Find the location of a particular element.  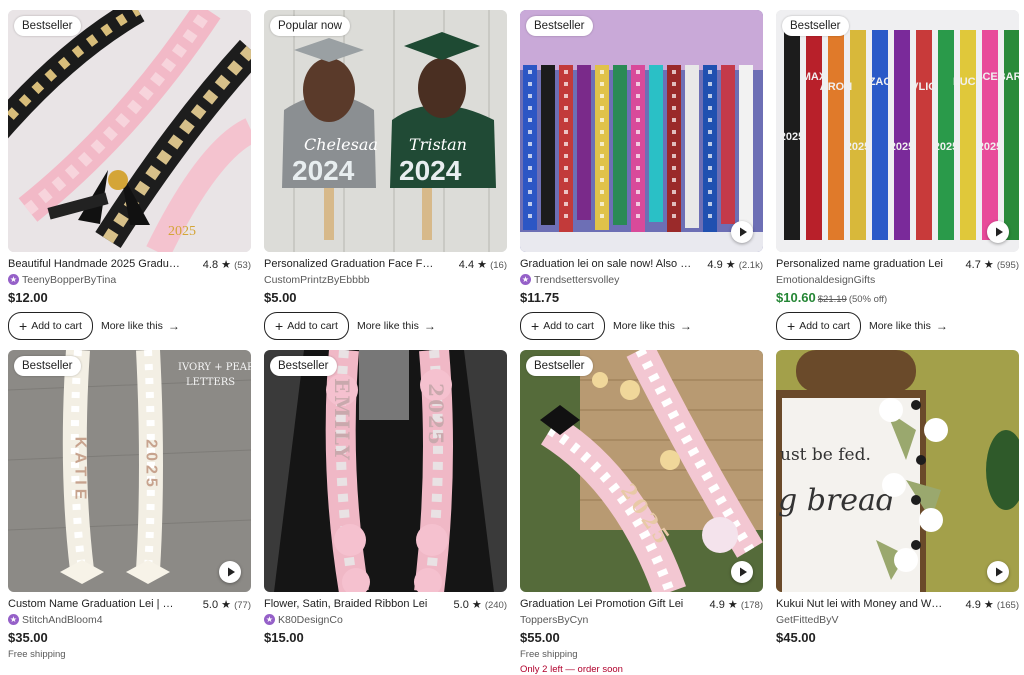

shop-name: EmotionaldesignGifts is located at coordinates (825, 280).